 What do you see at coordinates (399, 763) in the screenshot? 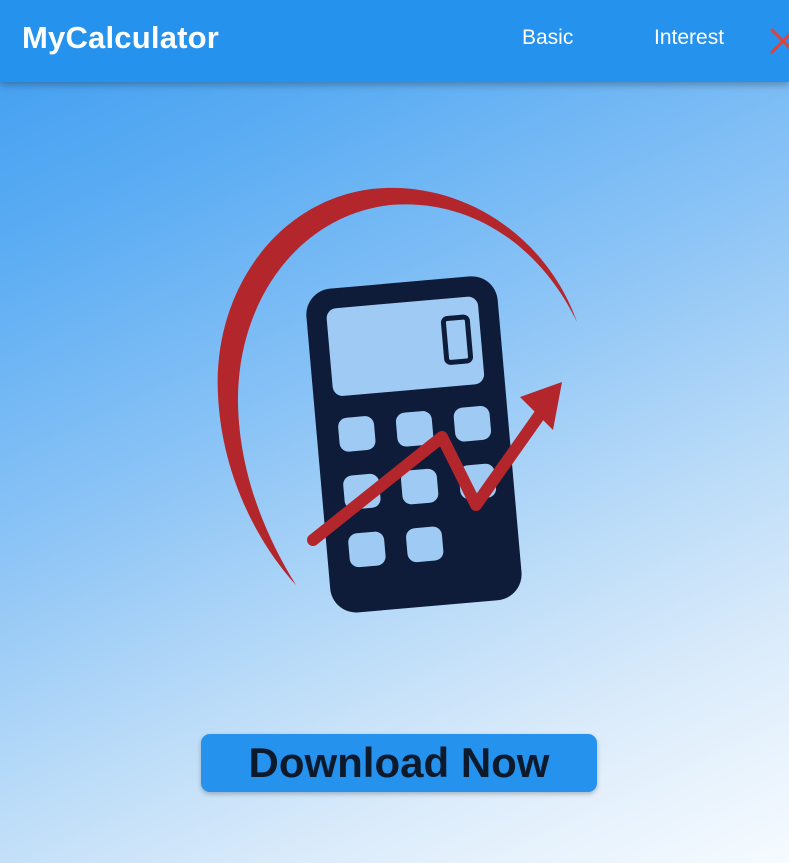
I see `download-now-button: Download Now` at bounding box center [399, 763].